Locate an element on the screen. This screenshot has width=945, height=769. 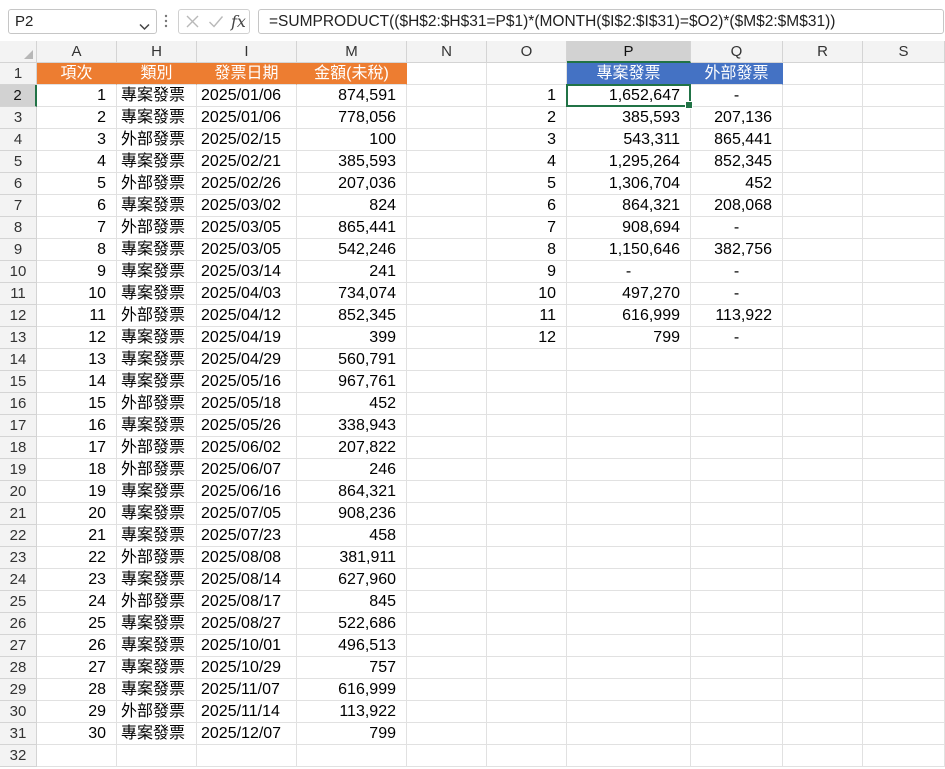
table-cell: 2 is located at coordinates (77, 118).